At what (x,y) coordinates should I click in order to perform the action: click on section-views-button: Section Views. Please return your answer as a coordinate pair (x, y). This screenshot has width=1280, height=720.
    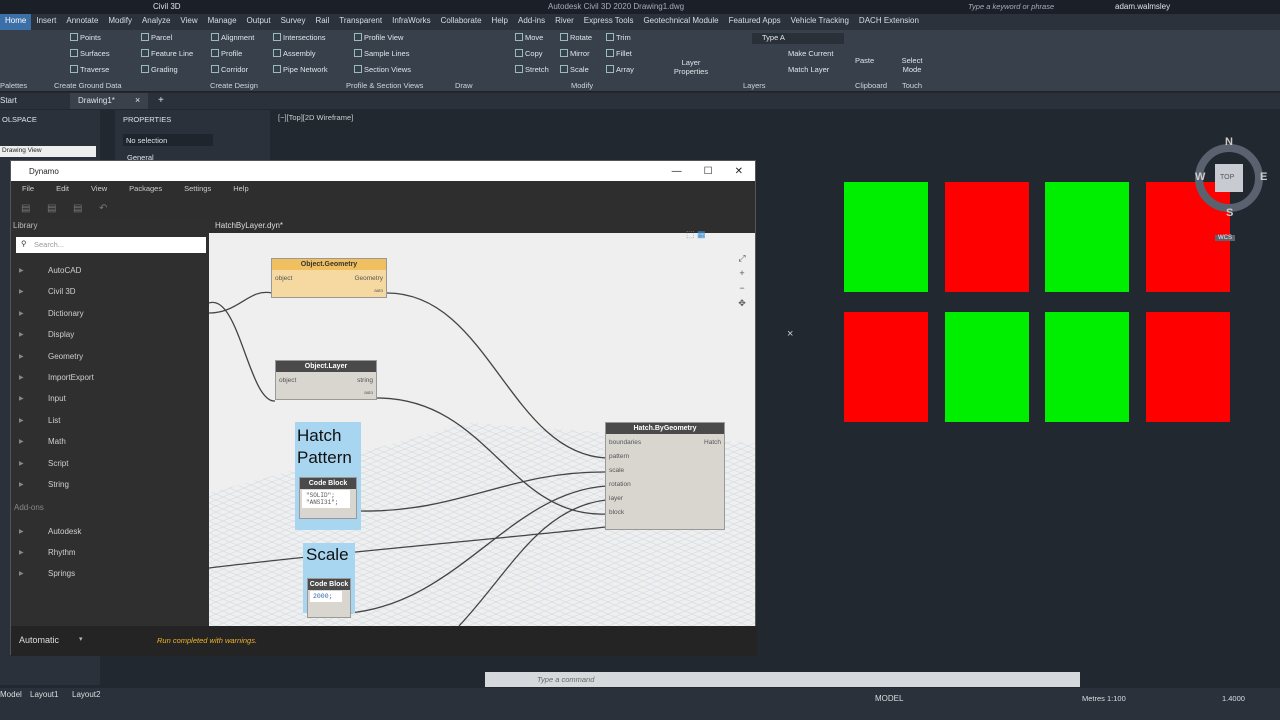
    Looking at the image, I should click on (382, 69).